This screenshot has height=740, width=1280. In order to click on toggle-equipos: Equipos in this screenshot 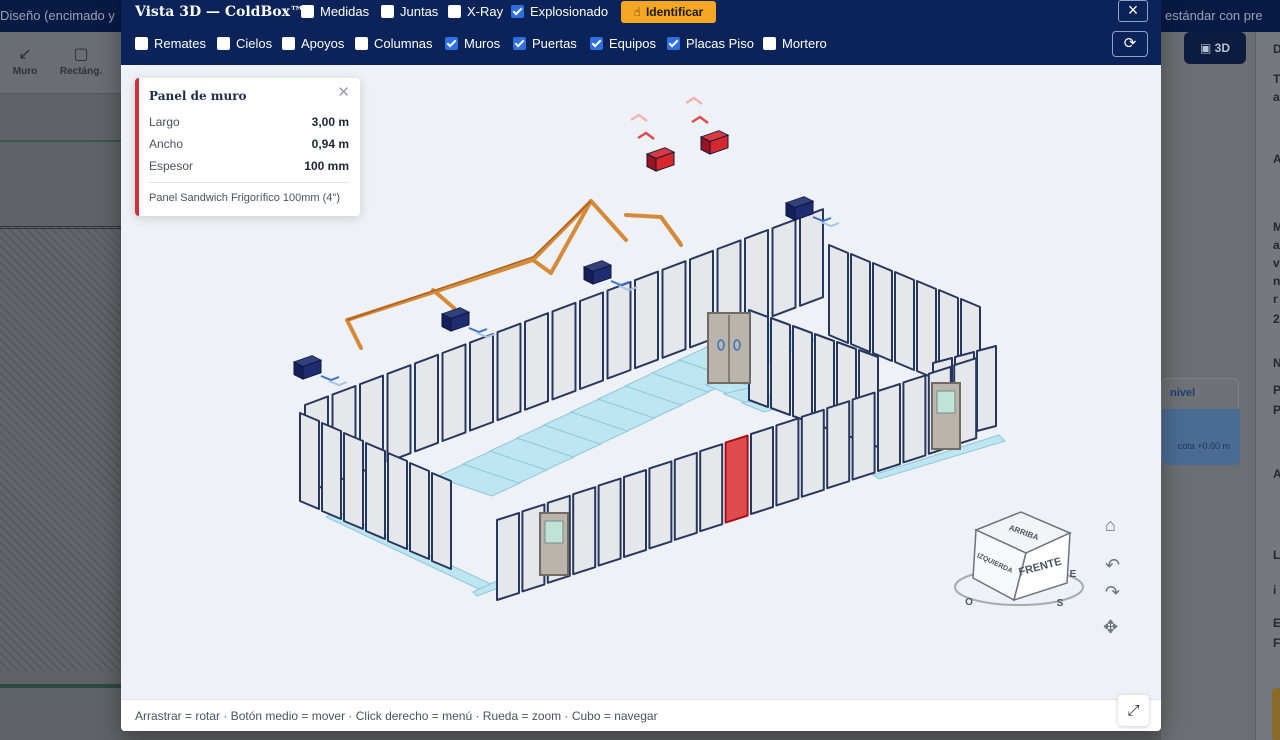, I will do `click(623, 43)`.